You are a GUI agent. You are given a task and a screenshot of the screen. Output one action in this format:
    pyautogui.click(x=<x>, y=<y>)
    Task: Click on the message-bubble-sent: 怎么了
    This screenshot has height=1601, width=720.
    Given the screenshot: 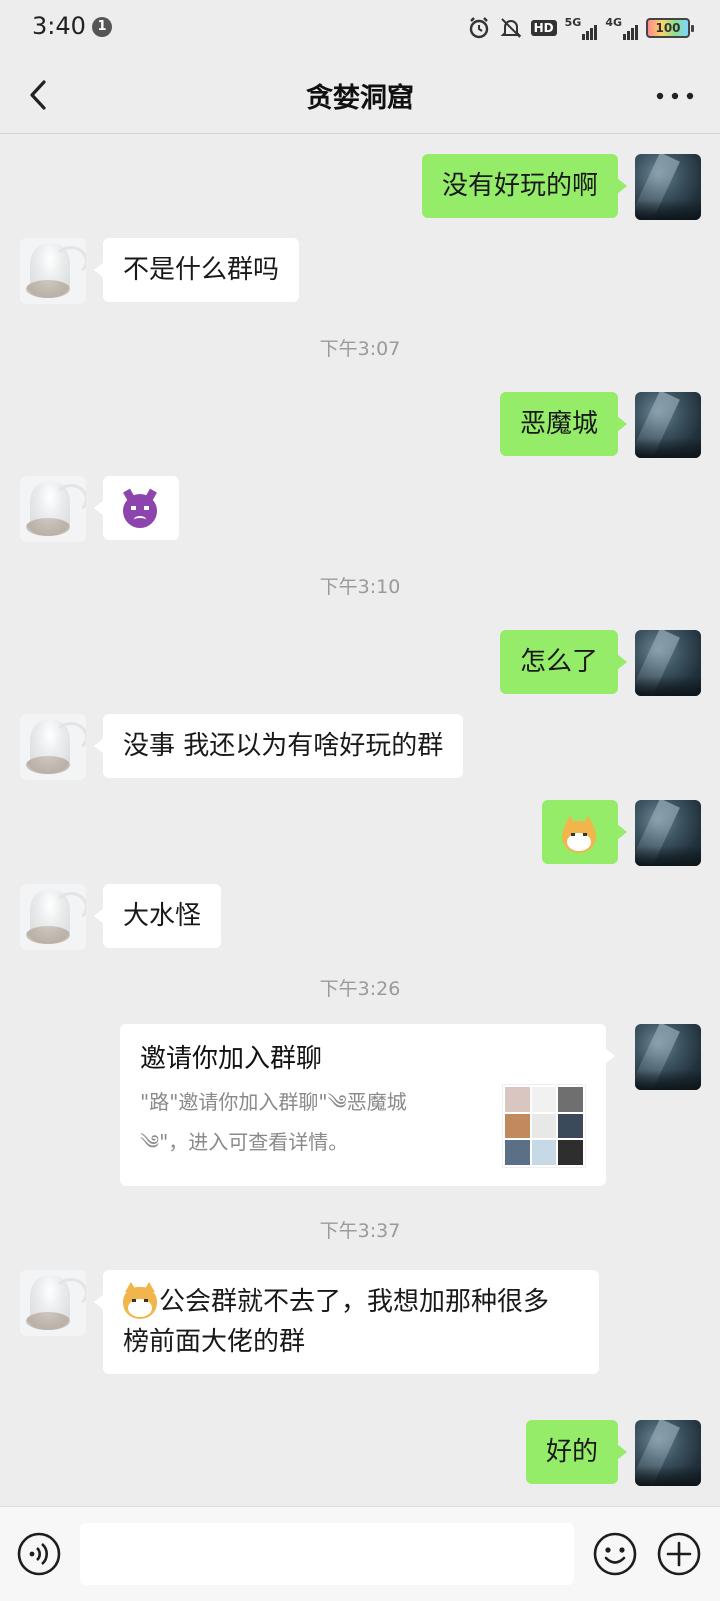 What is the action you would take?
    pyautogui.click(x=563, y=662)
    